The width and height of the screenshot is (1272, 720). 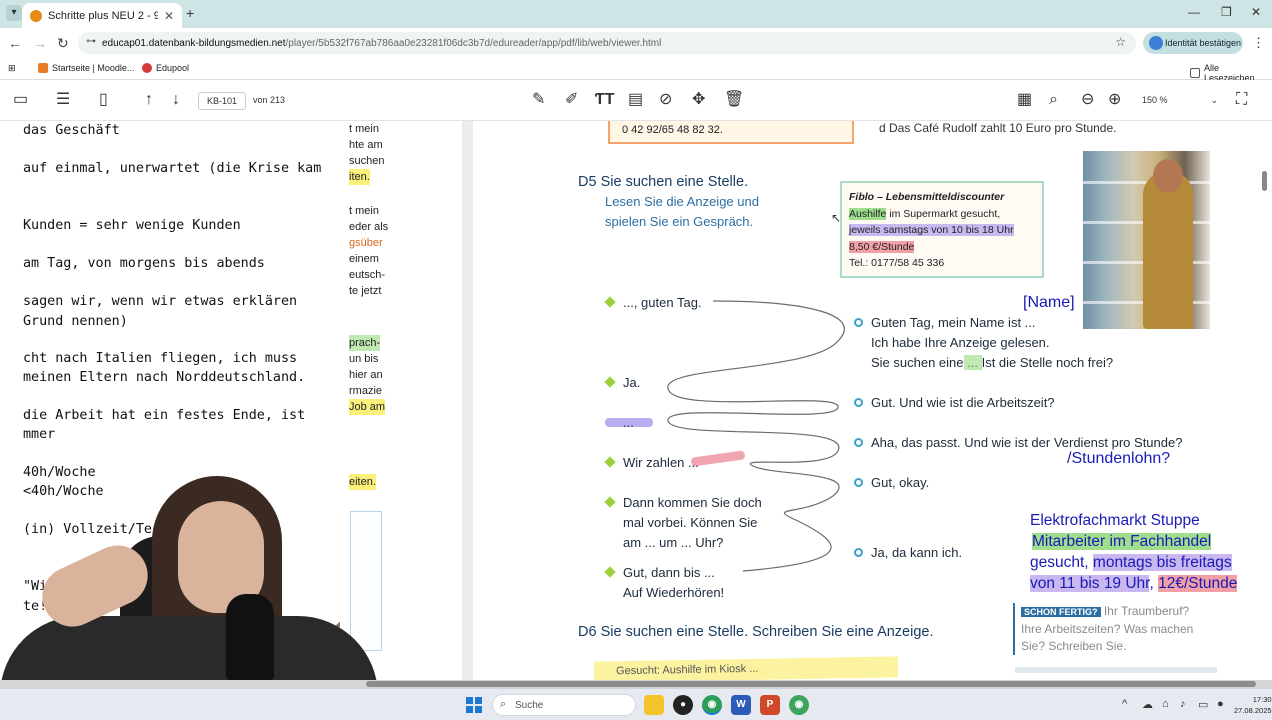 I want to click on back-icon: ←, so click(x=15, y=43).